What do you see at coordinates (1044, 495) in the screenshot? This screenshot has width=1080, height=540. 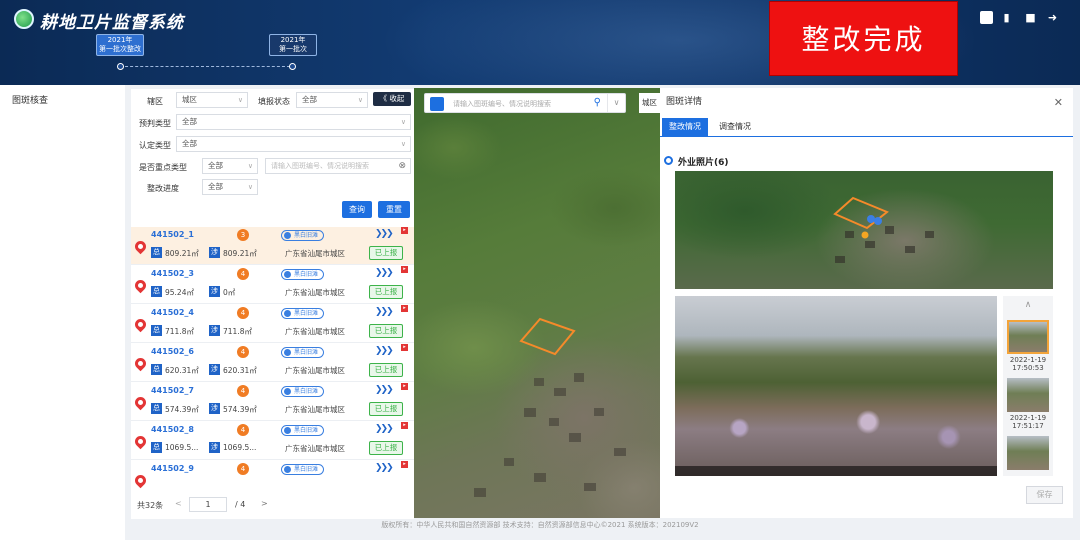 I see `save-button: 保存` at bounding box center [1044, 495].